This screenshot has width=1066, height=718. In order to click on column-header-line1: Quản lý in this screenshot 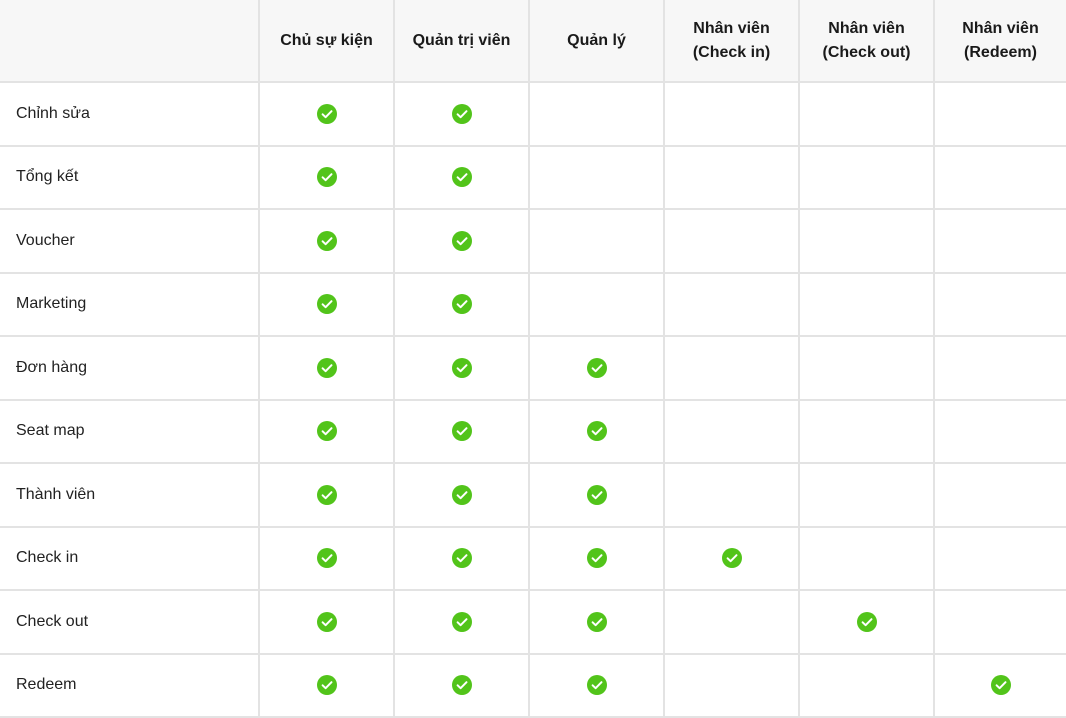, I will do `click(596, 40)`.